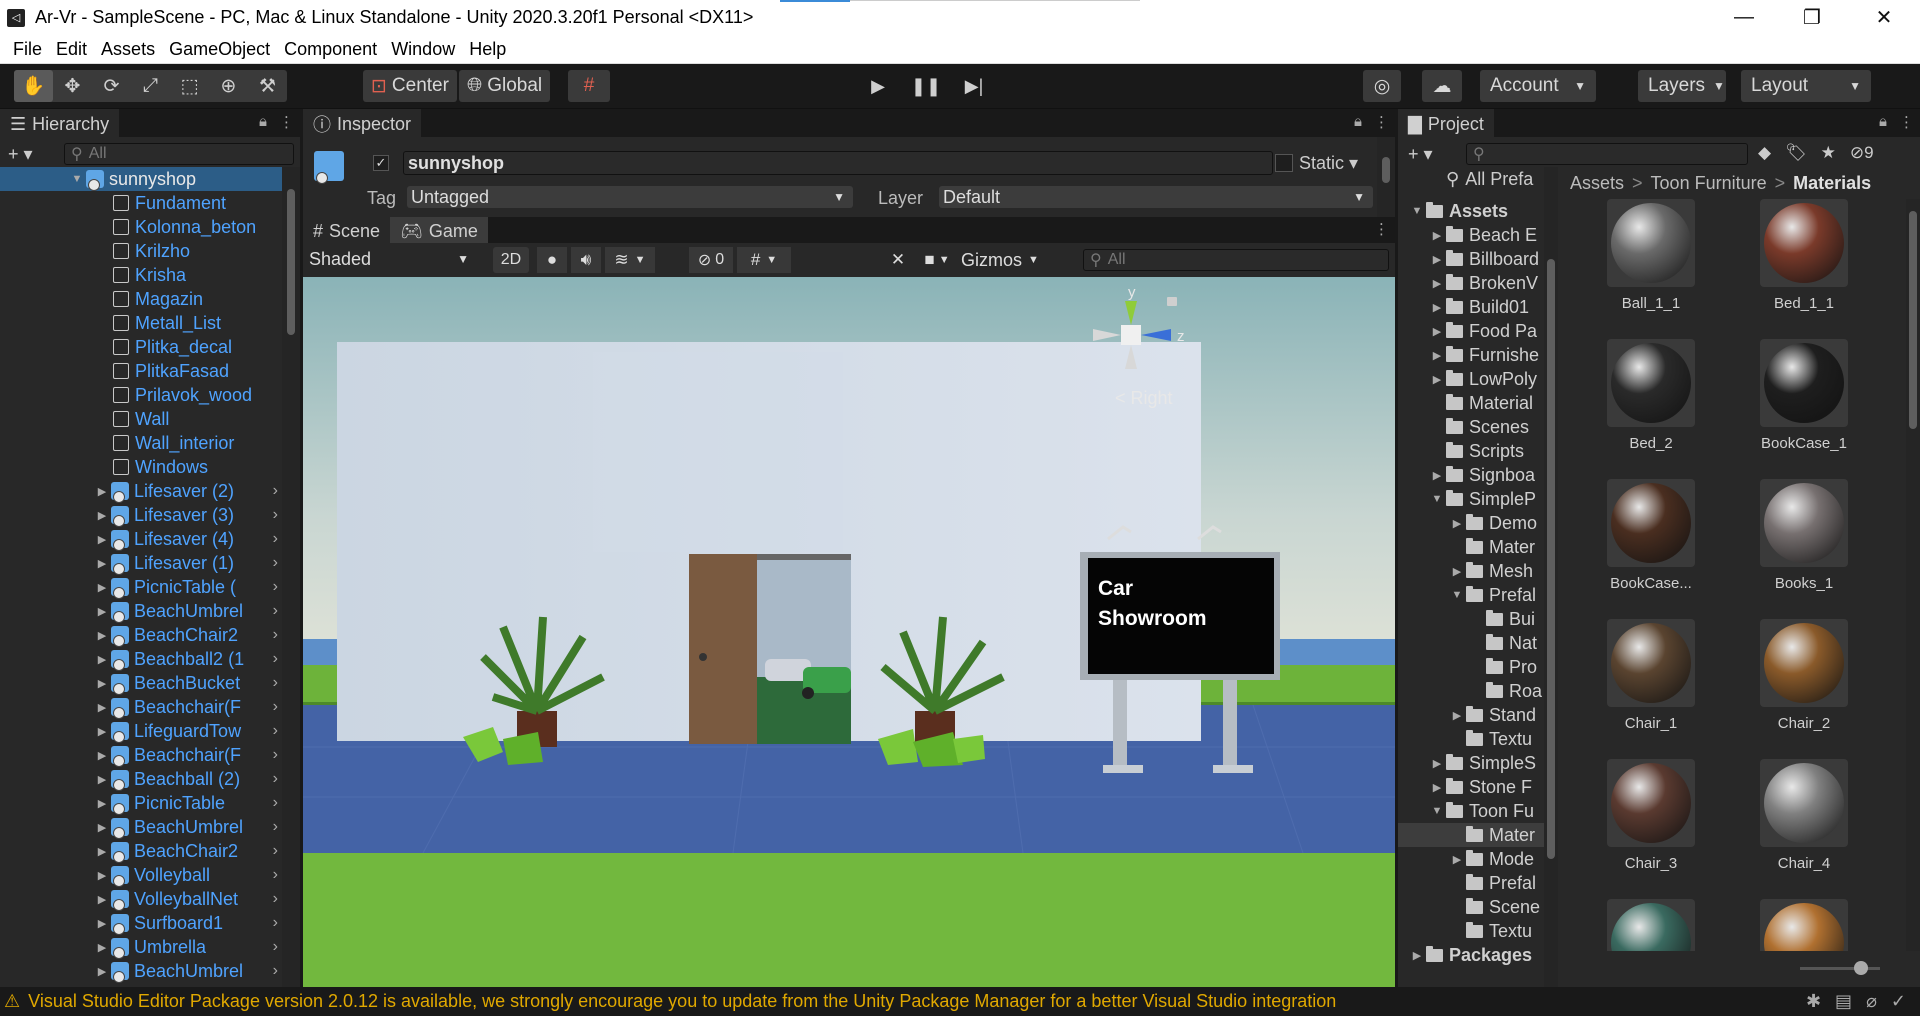 Image resolution: width=1920 pixels, height=1016 pixels. Describe the element at coordinates (219, 49) in the screenshot. I see `menu-gameobject: GameObject` at that location.